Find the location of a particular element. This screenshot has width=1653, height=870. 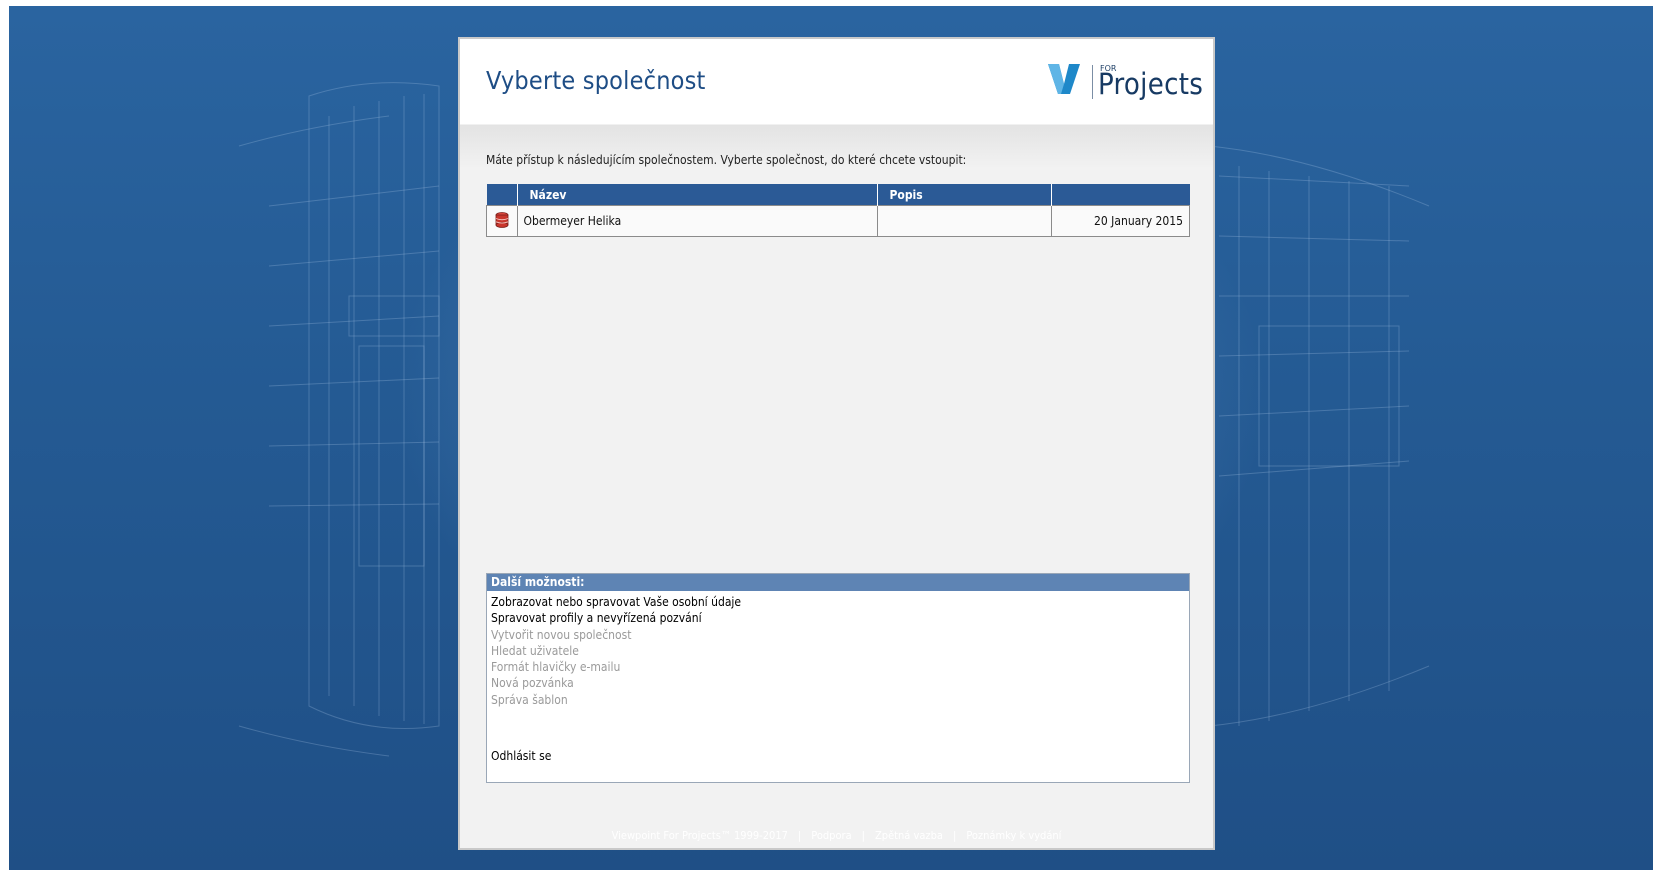

option-new-invitation-link: Nová pozvánka is located at coordinates (532, 683).